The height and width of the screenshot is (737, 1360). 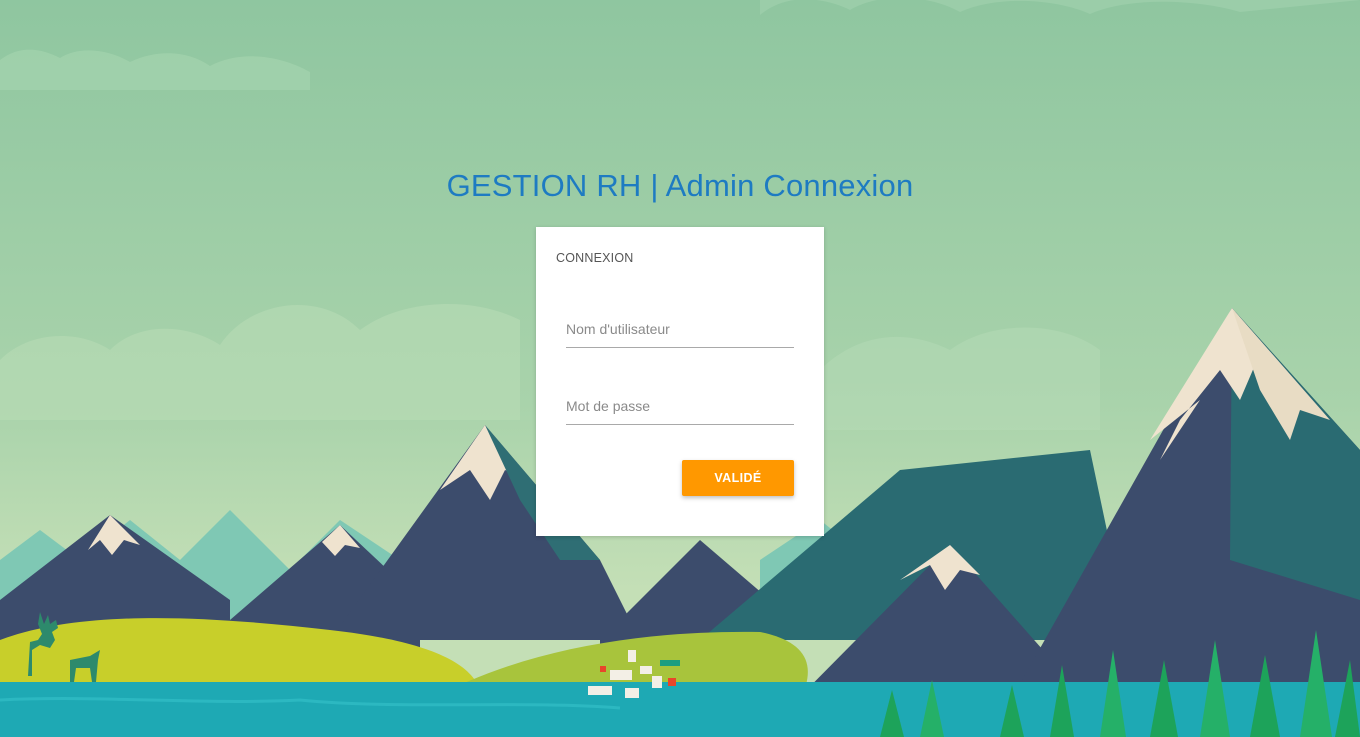 I want to click on page-title: GESTION RH | Admin Connexion, so click(x=680, y=185).